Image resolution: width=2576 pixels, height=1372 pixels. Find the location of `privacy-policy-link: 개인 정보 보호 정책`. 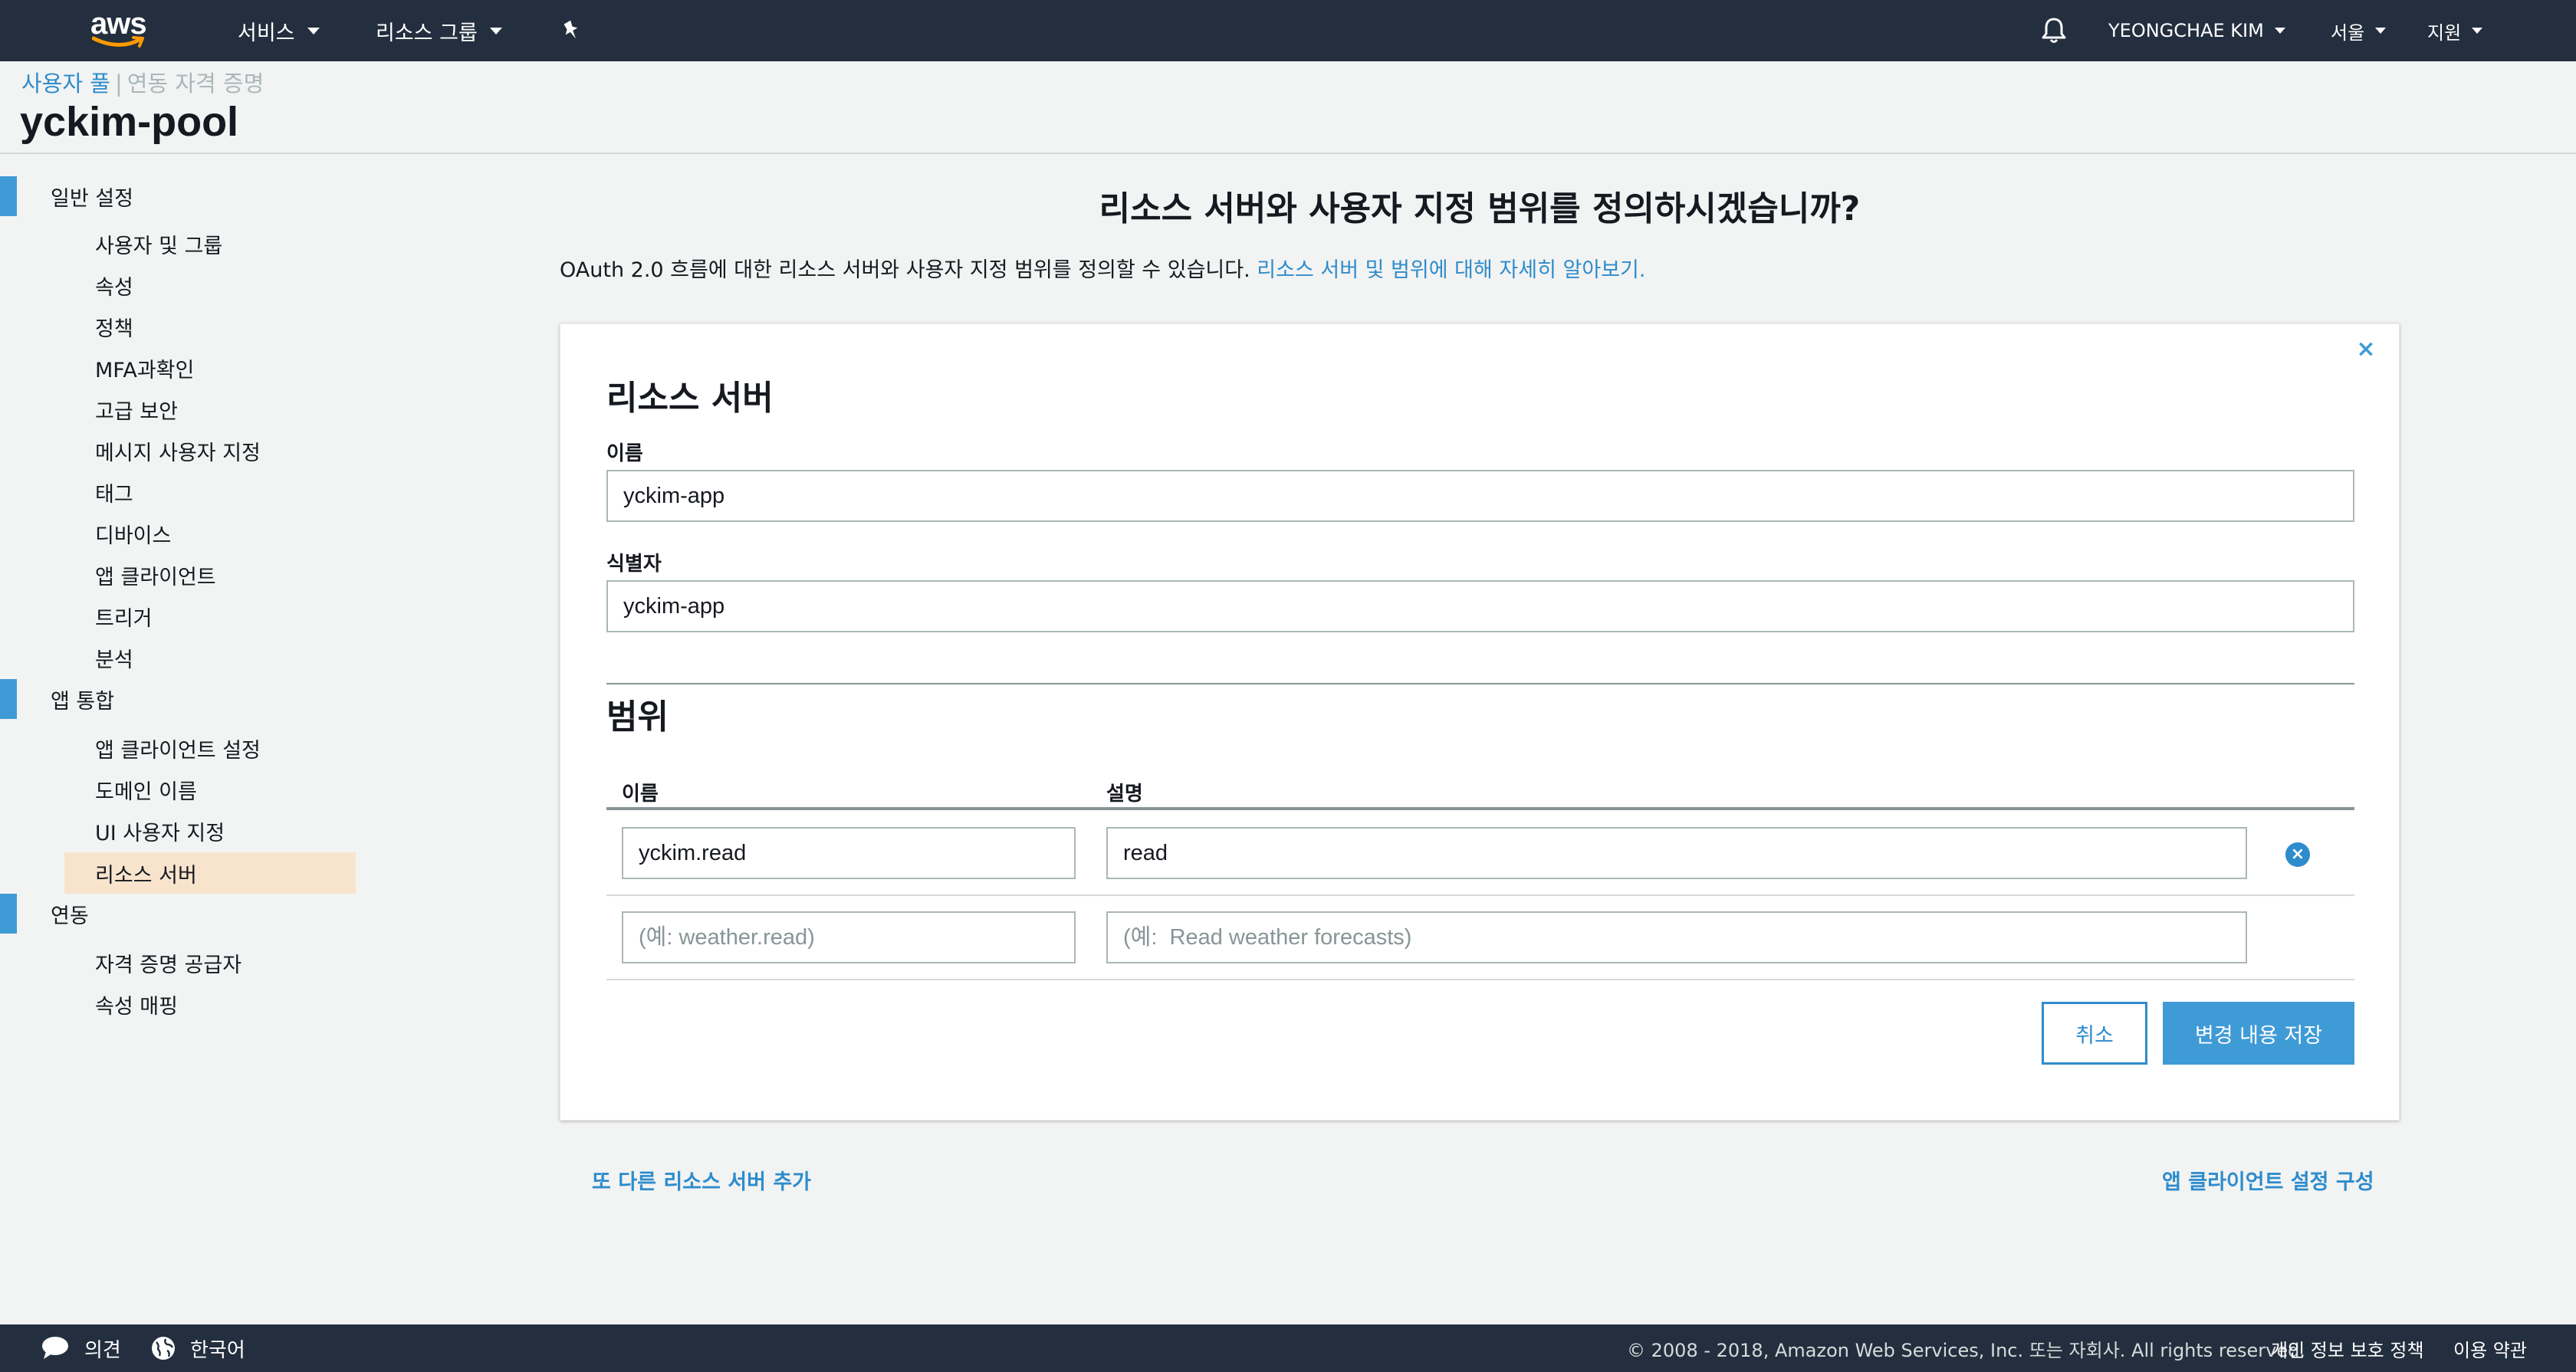

privacy-policy-link: 개인 정보 보호 정책 is located at coordinates (2347, 1348).